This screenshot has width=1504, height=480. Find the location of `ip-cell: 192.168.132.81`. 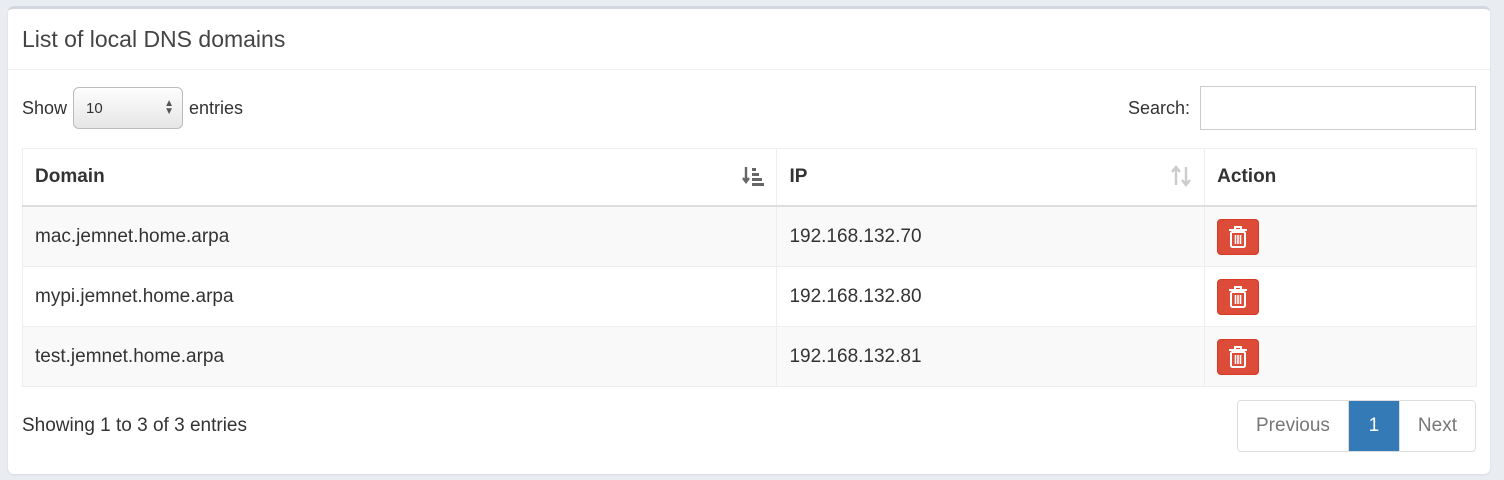

ip-cell: 192.168.132.81 is located at coordinates (991, 356).